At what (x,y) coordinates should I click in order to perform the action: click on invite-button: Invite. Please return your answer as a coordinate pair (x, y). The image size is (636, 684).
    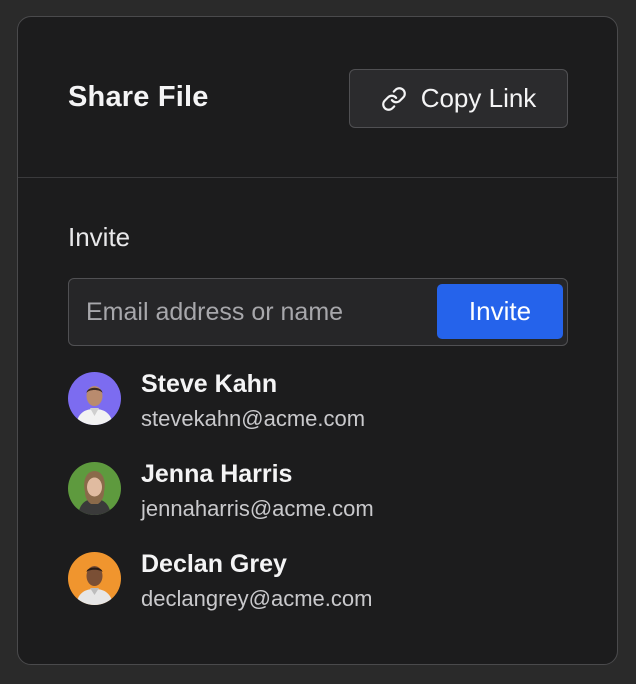
    Looking at the image, I should click on (500, 311).